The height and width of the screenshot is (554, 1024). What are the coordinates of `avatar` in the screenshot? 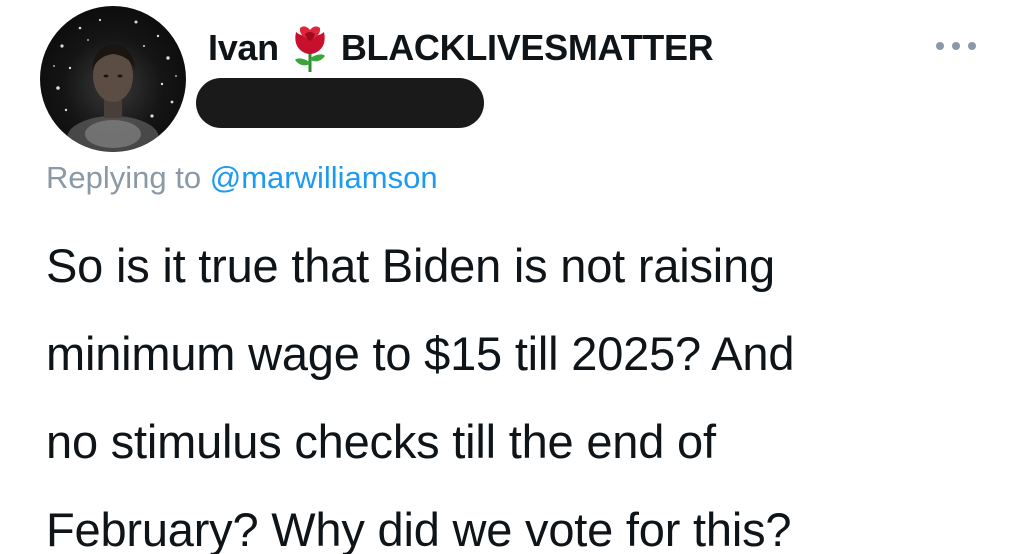 It's located at (113, 79).